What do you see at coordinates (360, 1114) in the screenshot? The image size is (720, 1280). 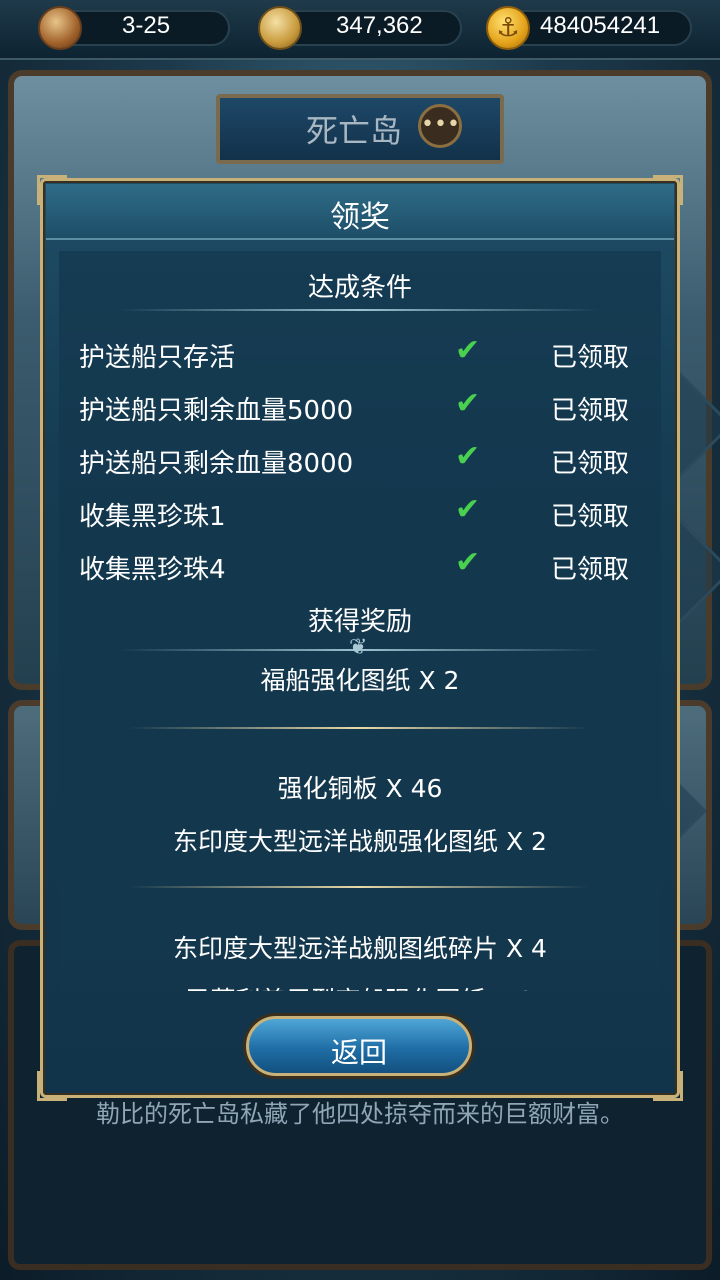 I see `island-description: 勒比的死亡岛私藏了他四处掠夺而来的巨额财富。` at bounding box center [360, 1114].